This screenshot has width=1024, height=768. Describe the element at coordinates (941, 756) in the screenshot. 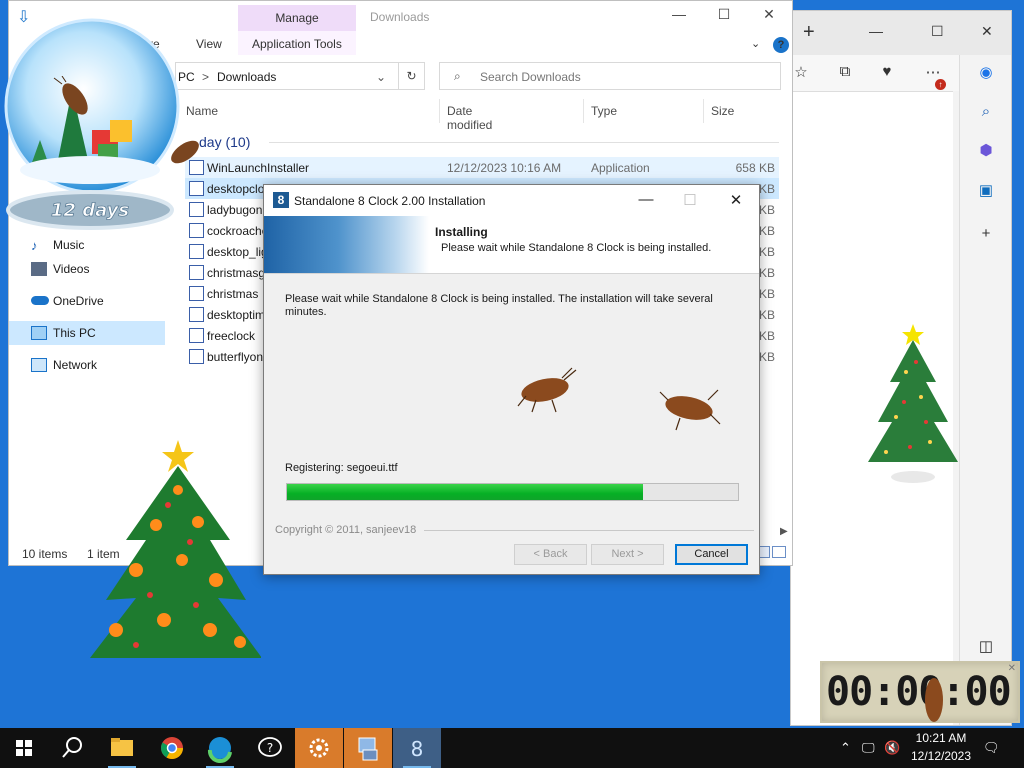

I see `taskbar-date: 12/12/2023` at that location.